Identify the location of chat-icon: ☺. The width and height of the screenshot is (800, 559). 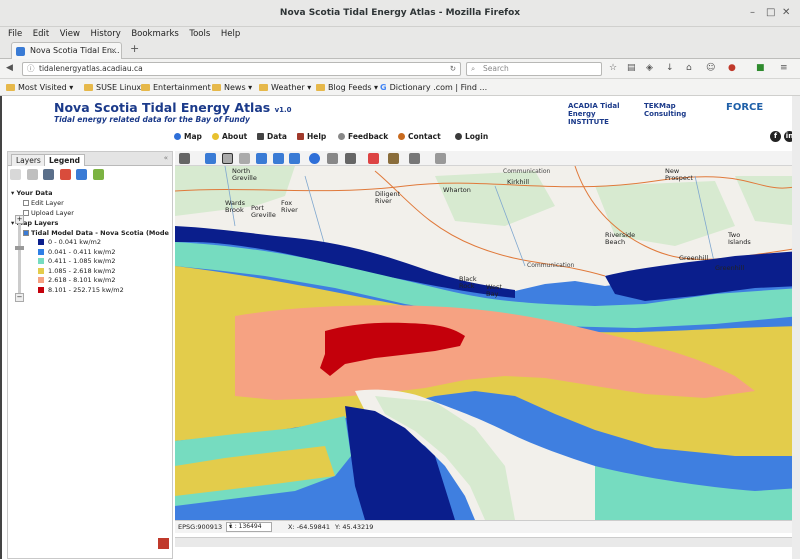
(710, 68).